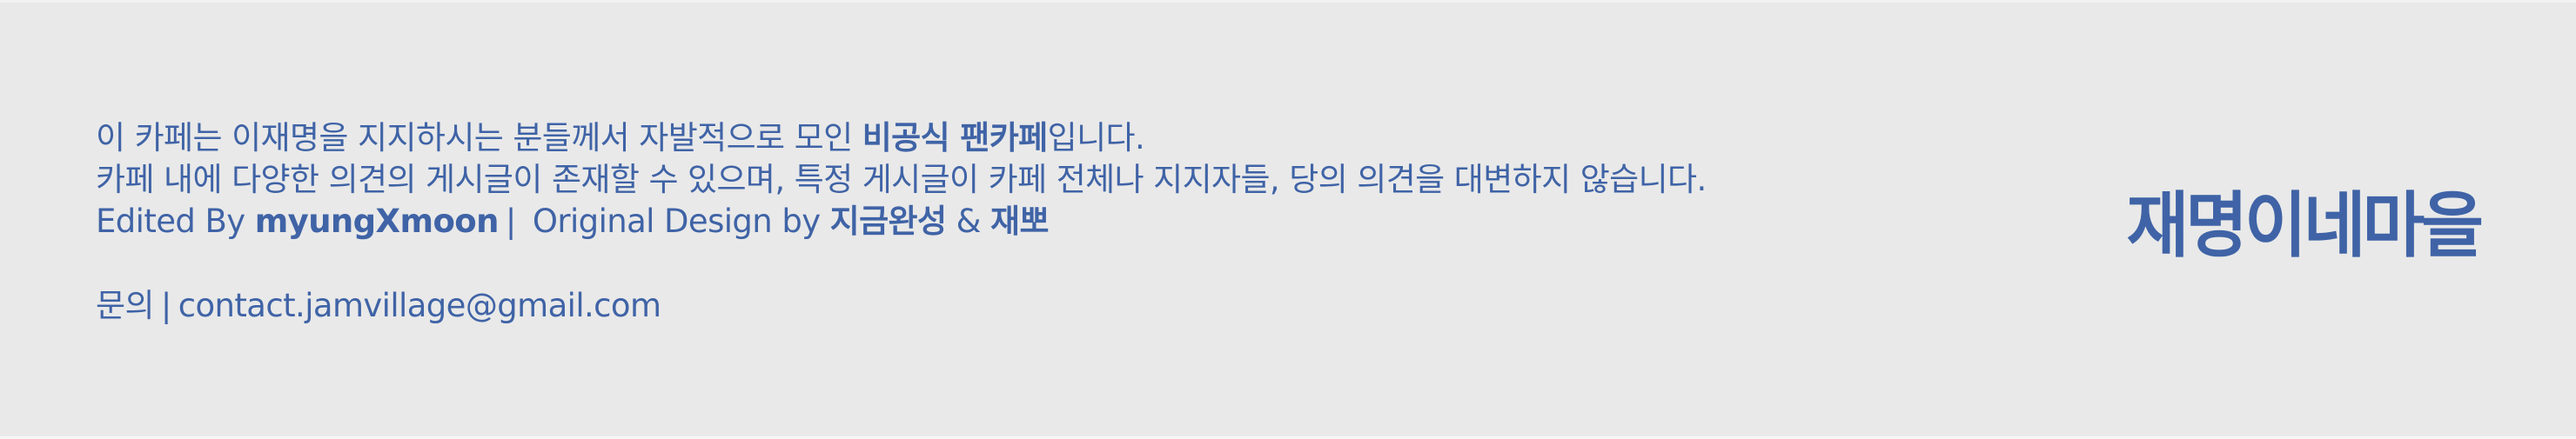 The image size is (2576, 439). I want to click on editor-name: myungXmoon, so click(377, 221).